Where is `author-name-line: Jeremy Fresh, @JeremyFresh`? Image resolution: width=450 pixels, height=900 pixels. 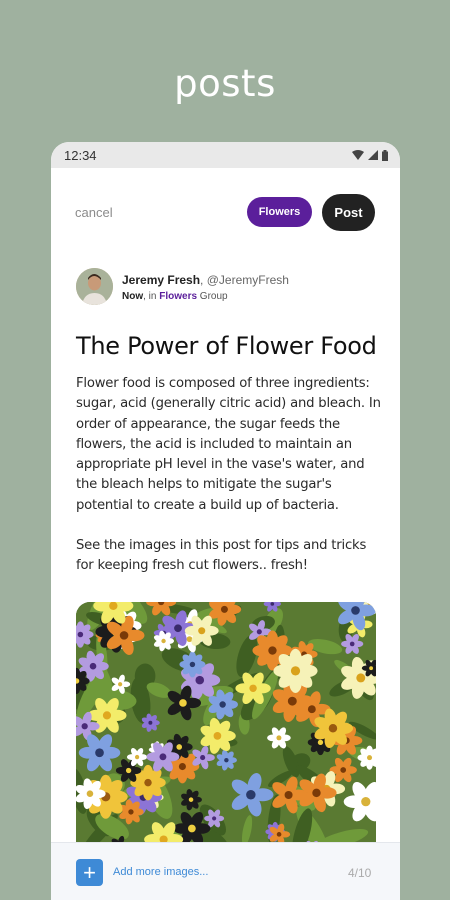
author-name-line: Jeremy Fresh, @JeremyFresh is located at coordinates (205, 280).